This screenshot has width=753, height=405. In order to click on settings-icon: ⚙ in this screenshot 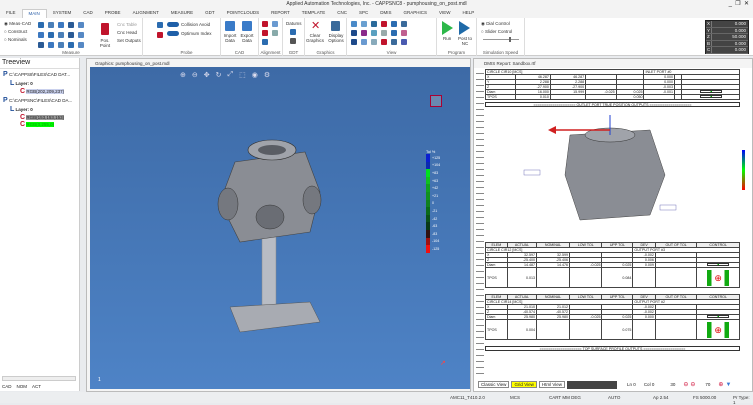, I will do `click(267, 75)`.